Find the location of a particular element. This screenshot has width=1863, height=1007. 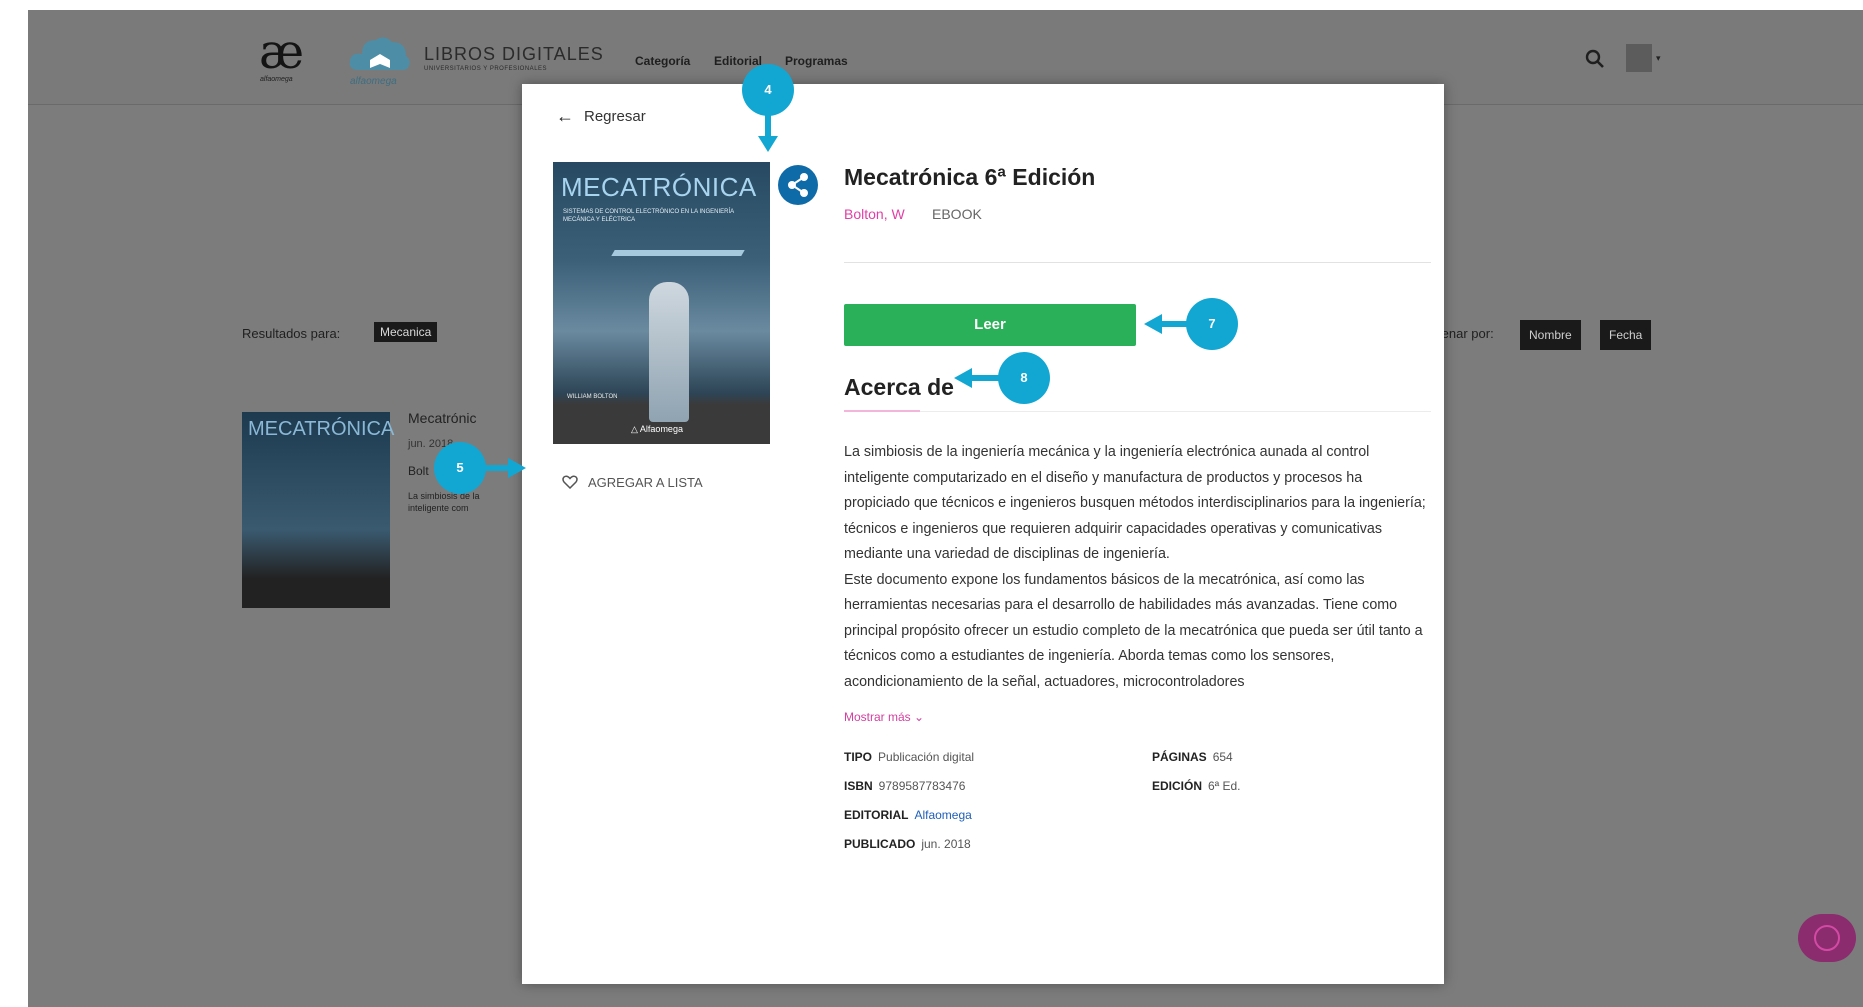

detail-editorial: EDITORIAL Alfaomega is located at coordinates (908, 815).